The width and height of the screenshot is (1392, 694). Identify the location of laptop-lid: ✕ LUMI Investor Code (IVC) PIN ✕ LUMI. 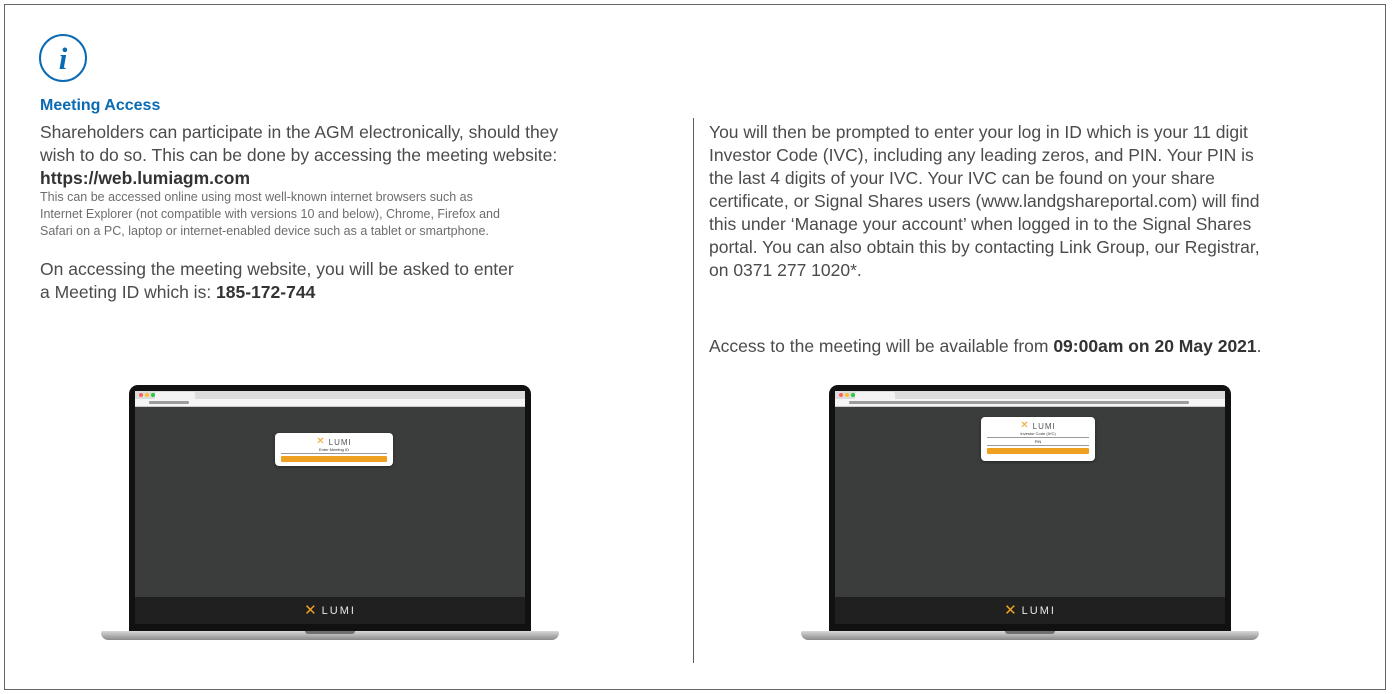
(1030, 508).